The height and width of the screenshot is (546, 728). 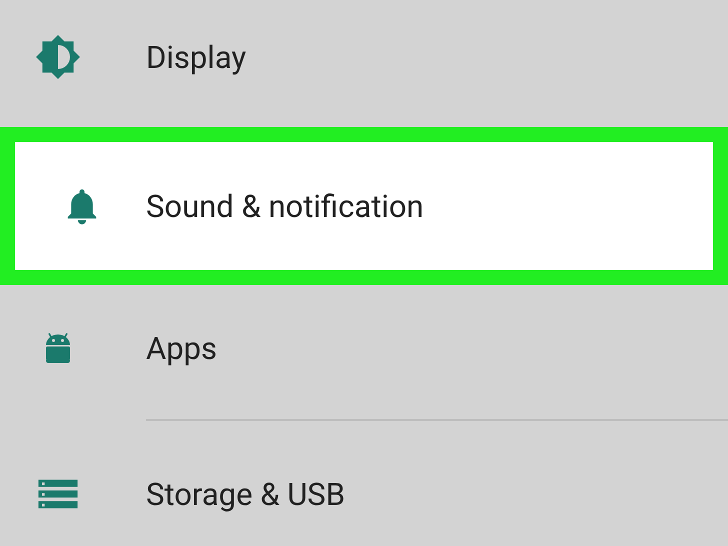 What do you see at coordinates (58, 57) in the screenshot?
I see `brightness-icon` at bounding box center [58, 57].